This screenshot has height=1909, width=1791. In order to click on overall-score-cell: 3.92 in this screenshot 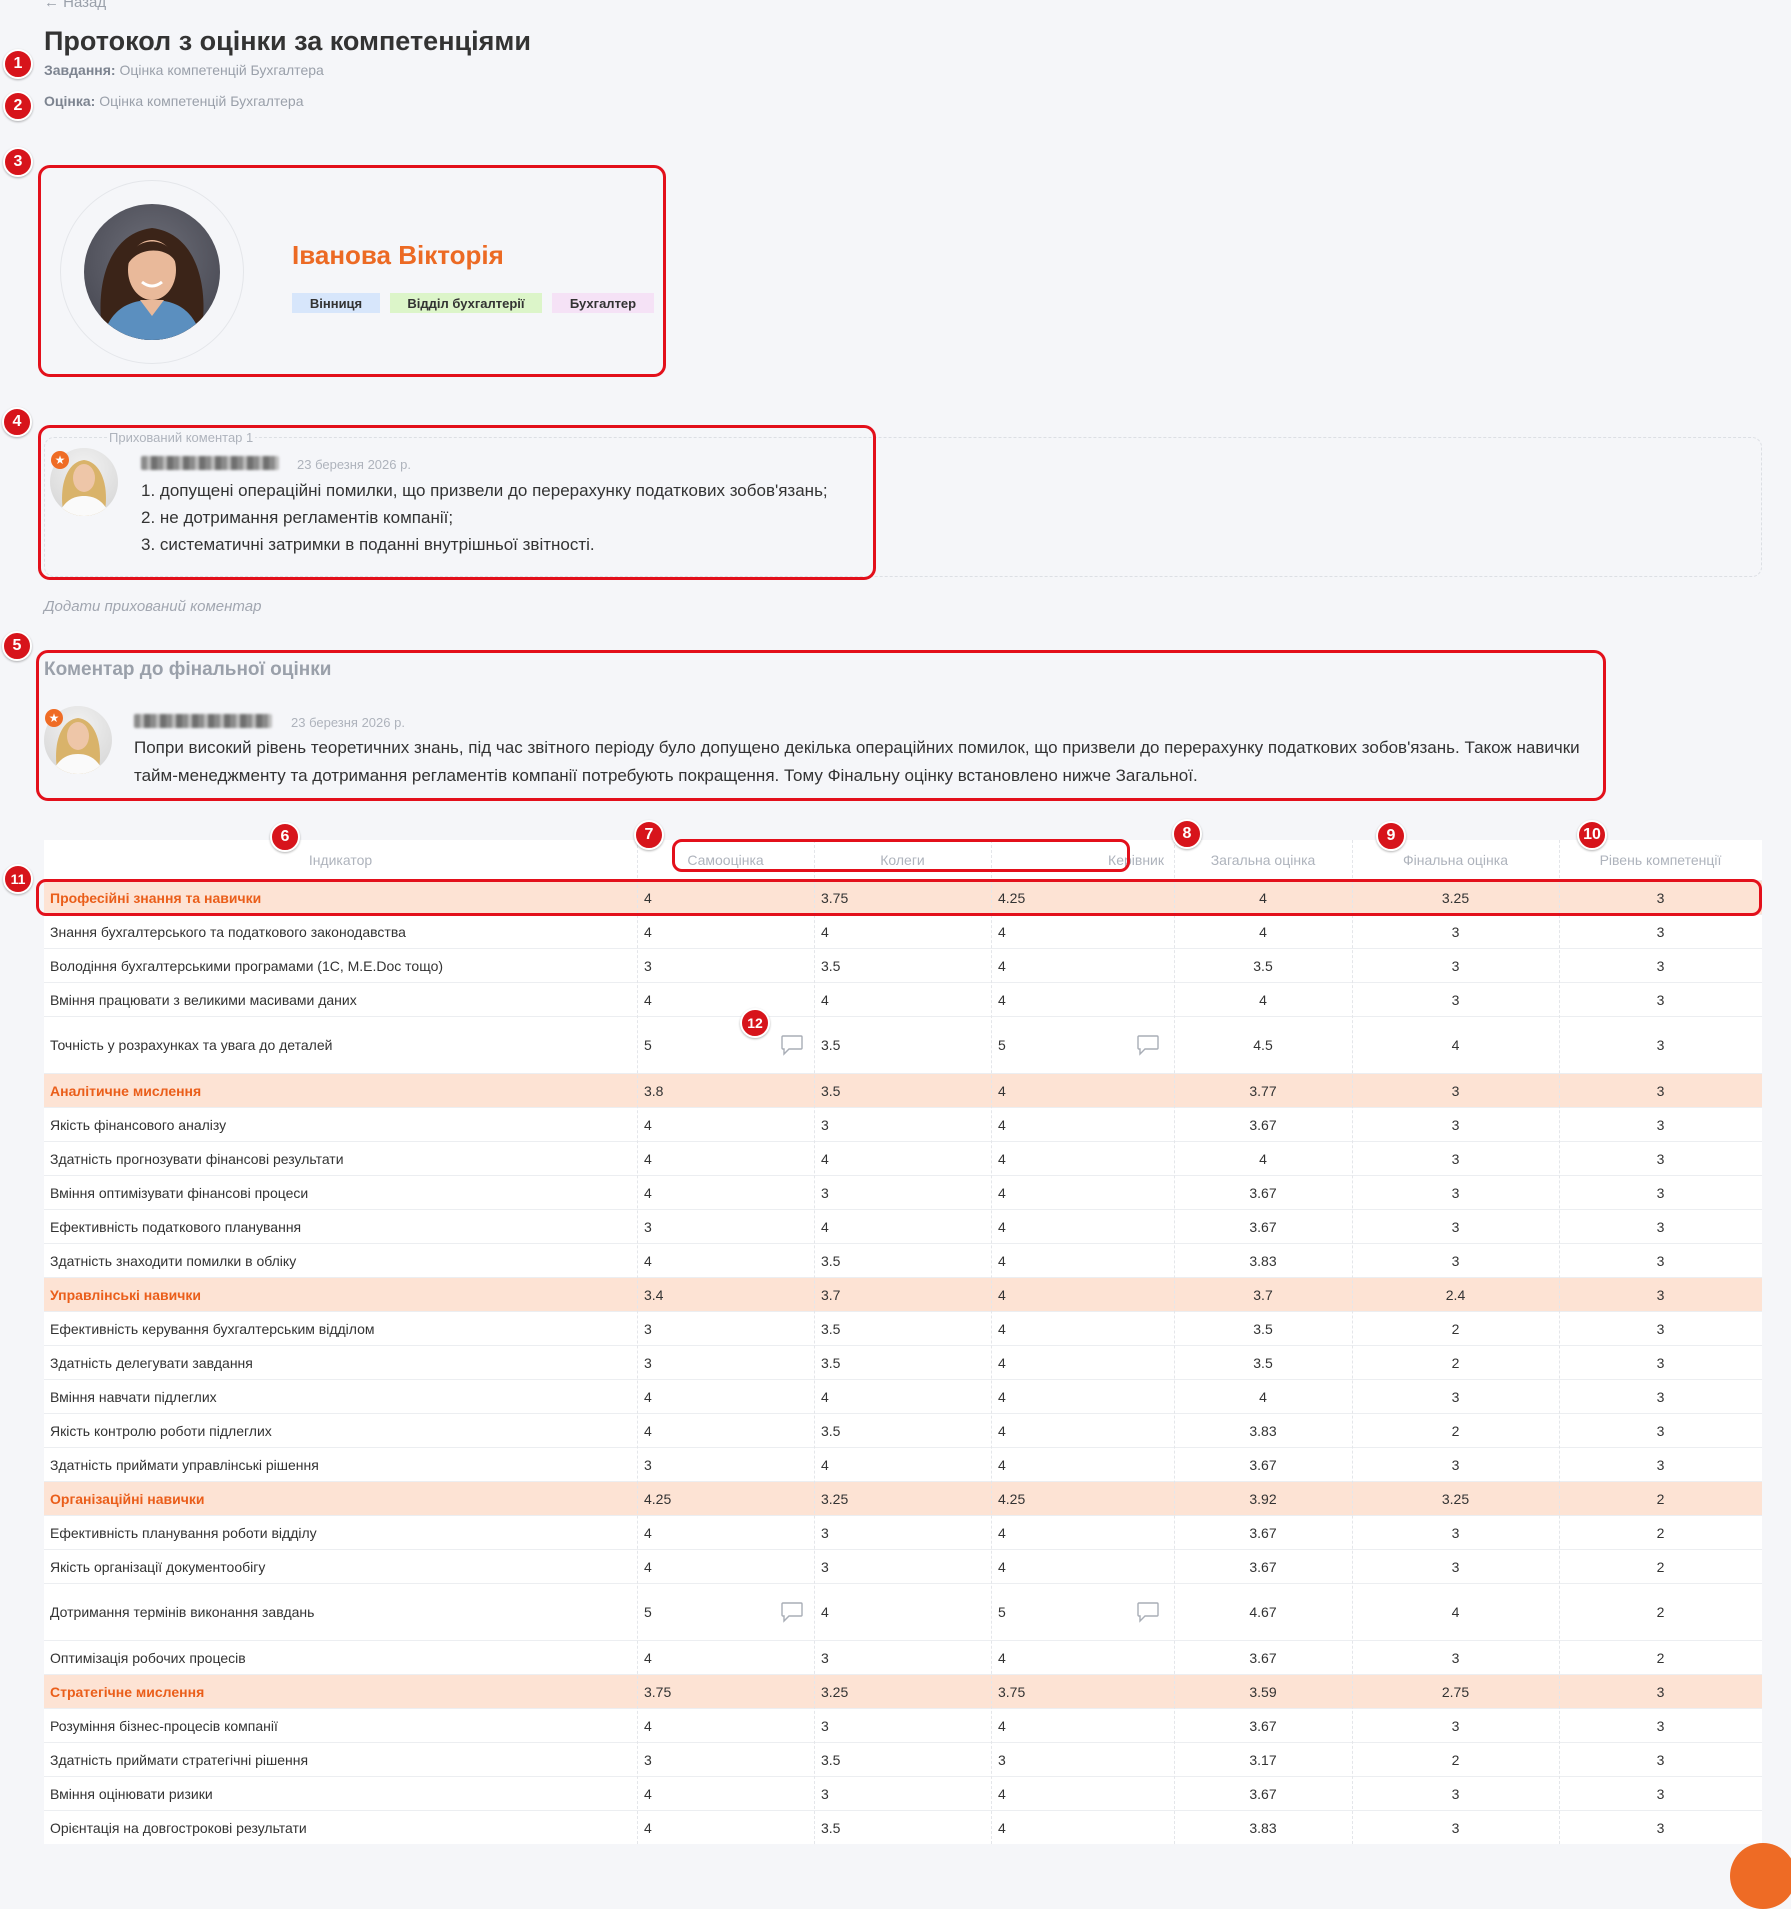, I will do `click(1263, 1498)`.